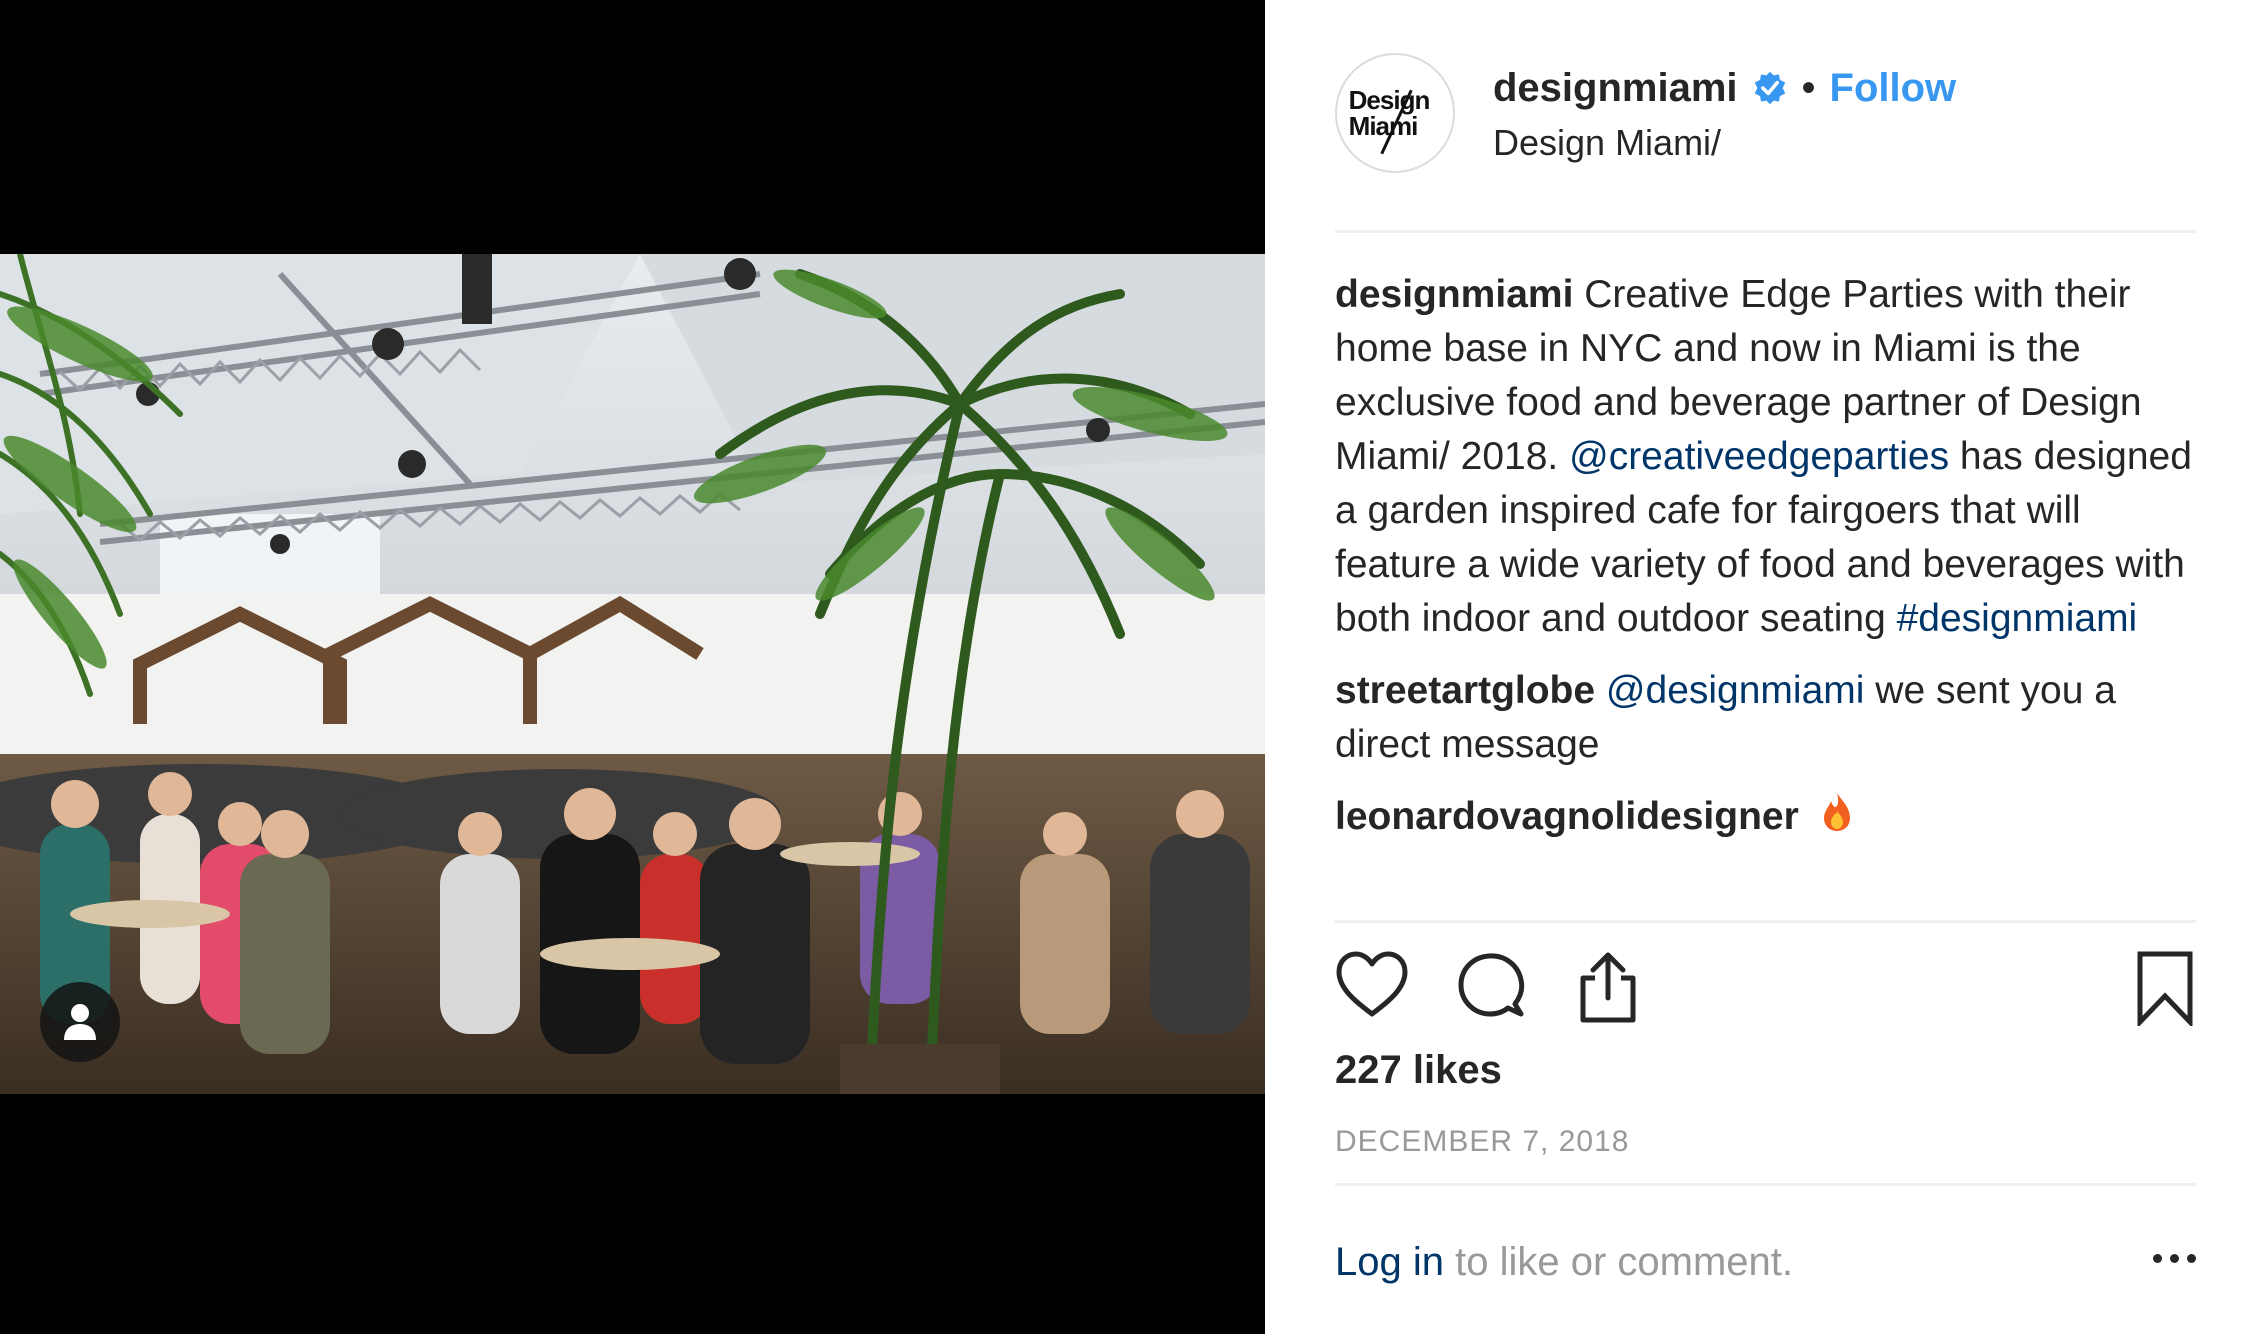 The width and height of the screenshot is (2266, 1334). I want to click on header-username: designmiami, so click(1615, 88).